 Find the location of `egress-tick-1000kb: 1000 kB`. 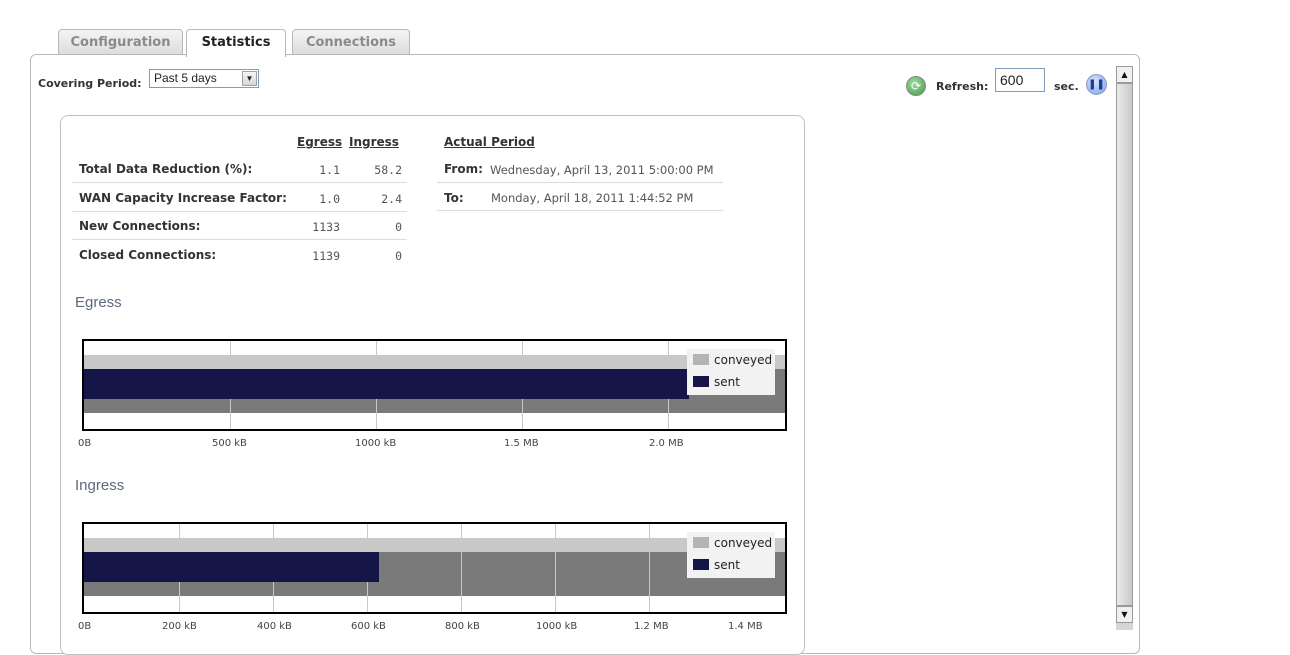

egress-tick-1000kb: 1000 kB is located at coordinates (376, 443).